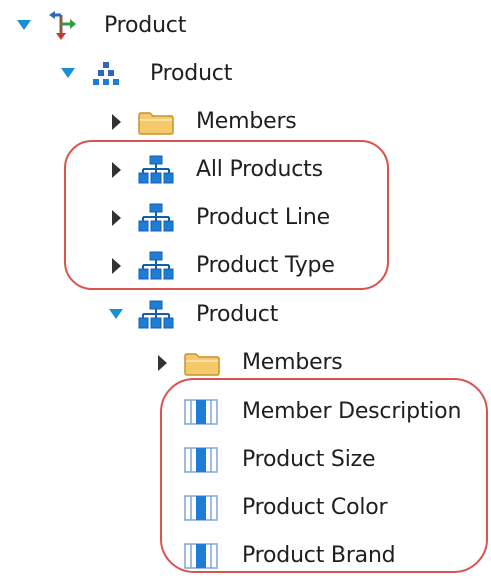 The image size is (491, 580). Describe the element at coordinates (191, 73) in the screenshot. I see `hierarchy-label: Product` at that location.